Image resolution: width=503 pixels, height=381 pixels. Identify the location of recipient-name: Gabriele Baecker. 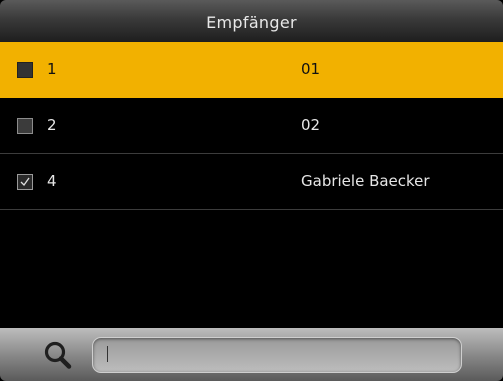
(365, 181).